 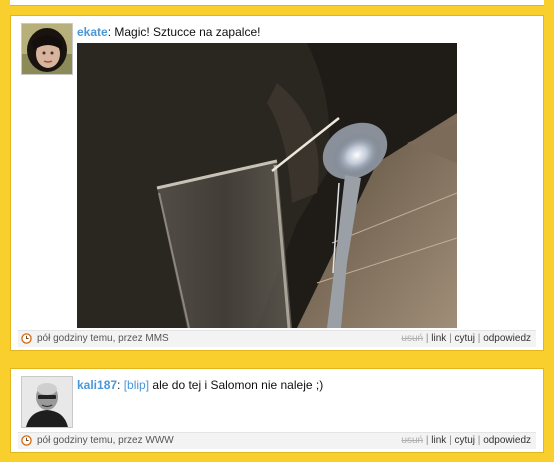 I want to click on message-text: Magic! Sztucce na zapalce!, so click(x=187, y=32).